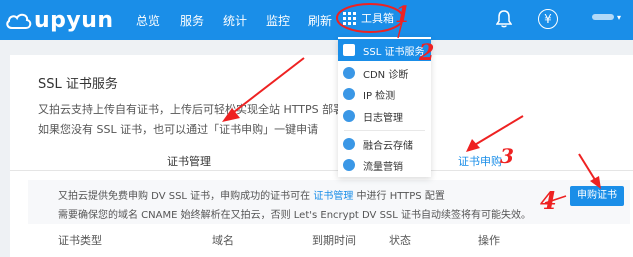  I want to click on annotation-number-2: 2, so click(427, 53).